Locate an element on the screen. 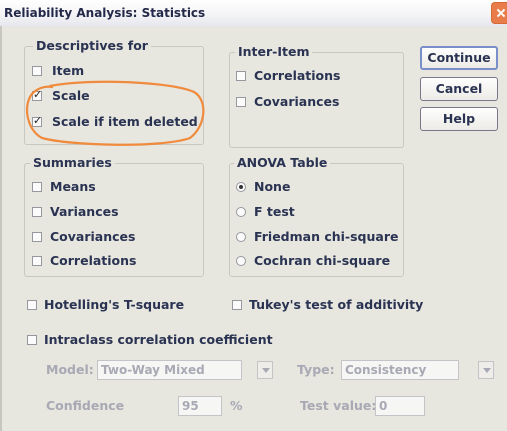  type-dropdown-arrow-icon is located at coordinates (486, 370).